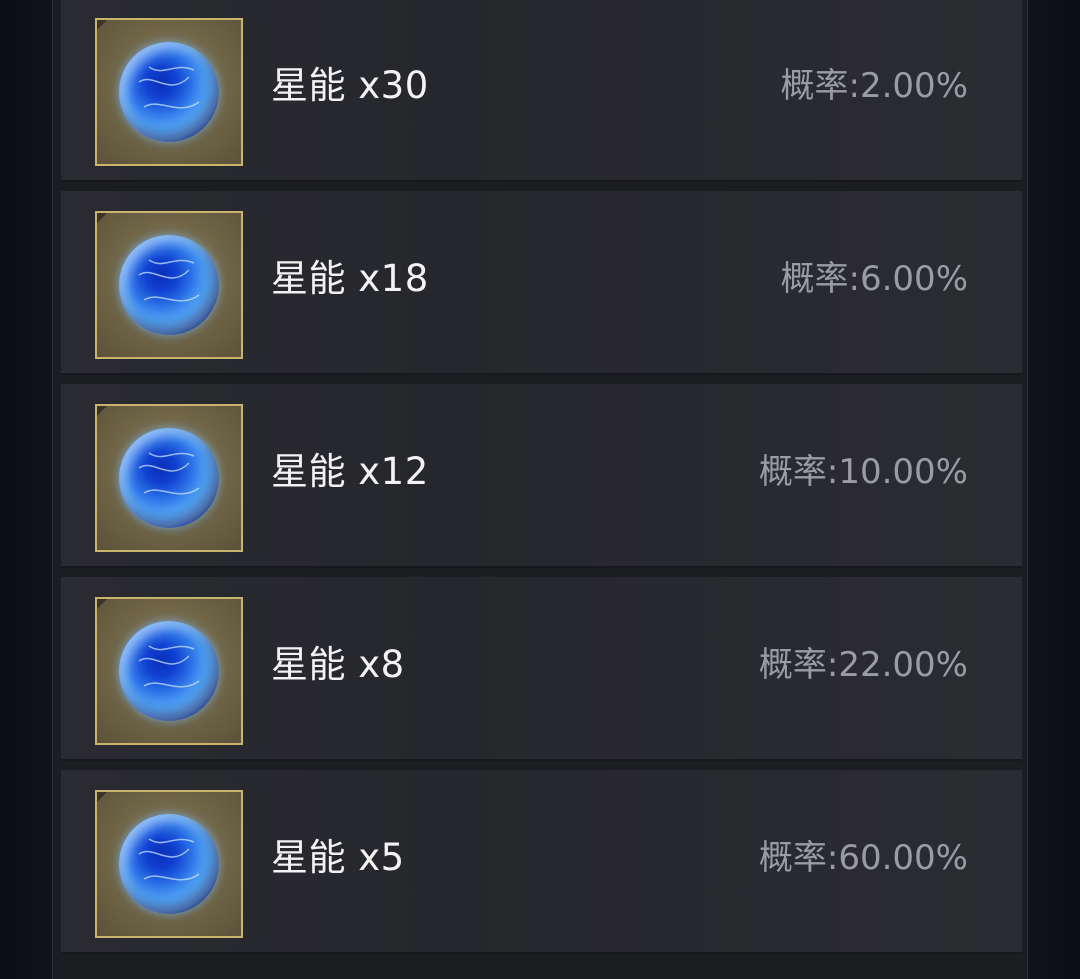  Describe the element at coordinates (338, 857) in the screenshot. I see `item-name: 星能 x5` at that location.